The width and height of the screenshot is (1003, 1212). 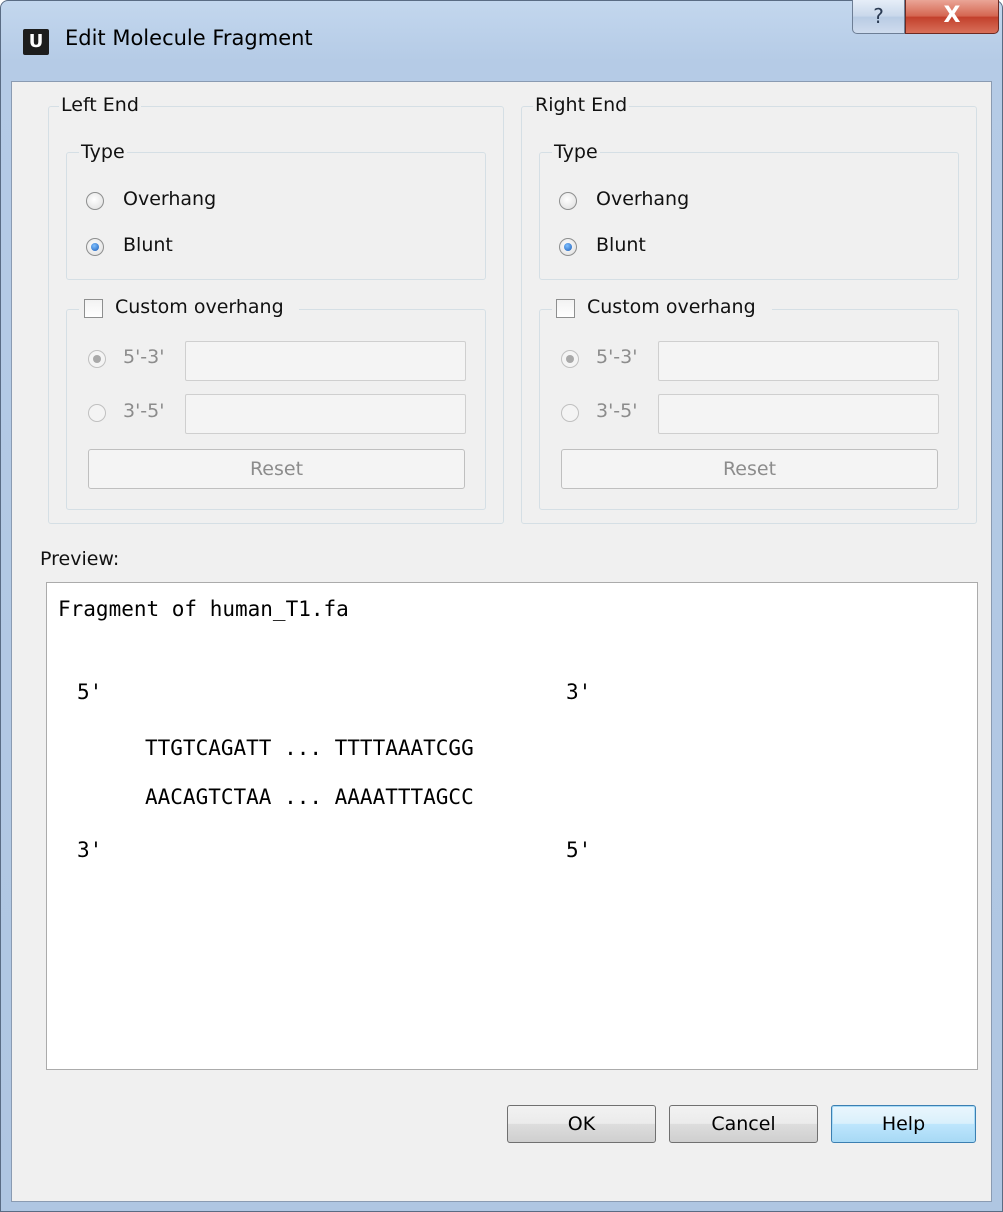 I want to click on top-3prime-label: 3', so click(x=579, y=692).